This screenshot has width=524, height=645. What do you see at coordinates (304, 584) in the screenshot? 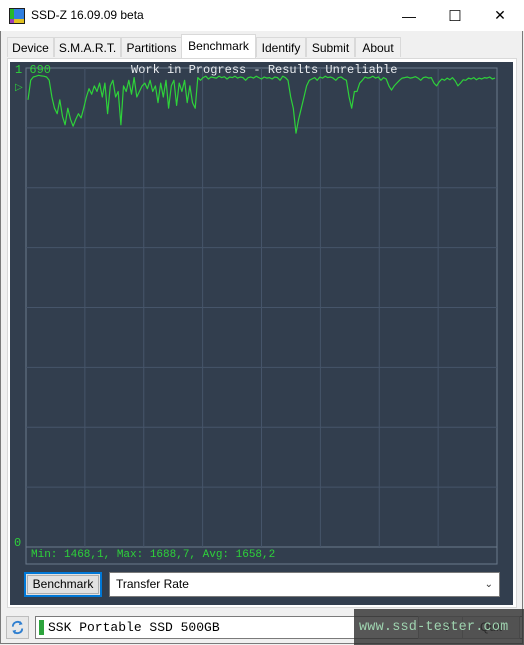
I see `metric-select: Transfer Rate ⌄` at bounding box center [304, 584].